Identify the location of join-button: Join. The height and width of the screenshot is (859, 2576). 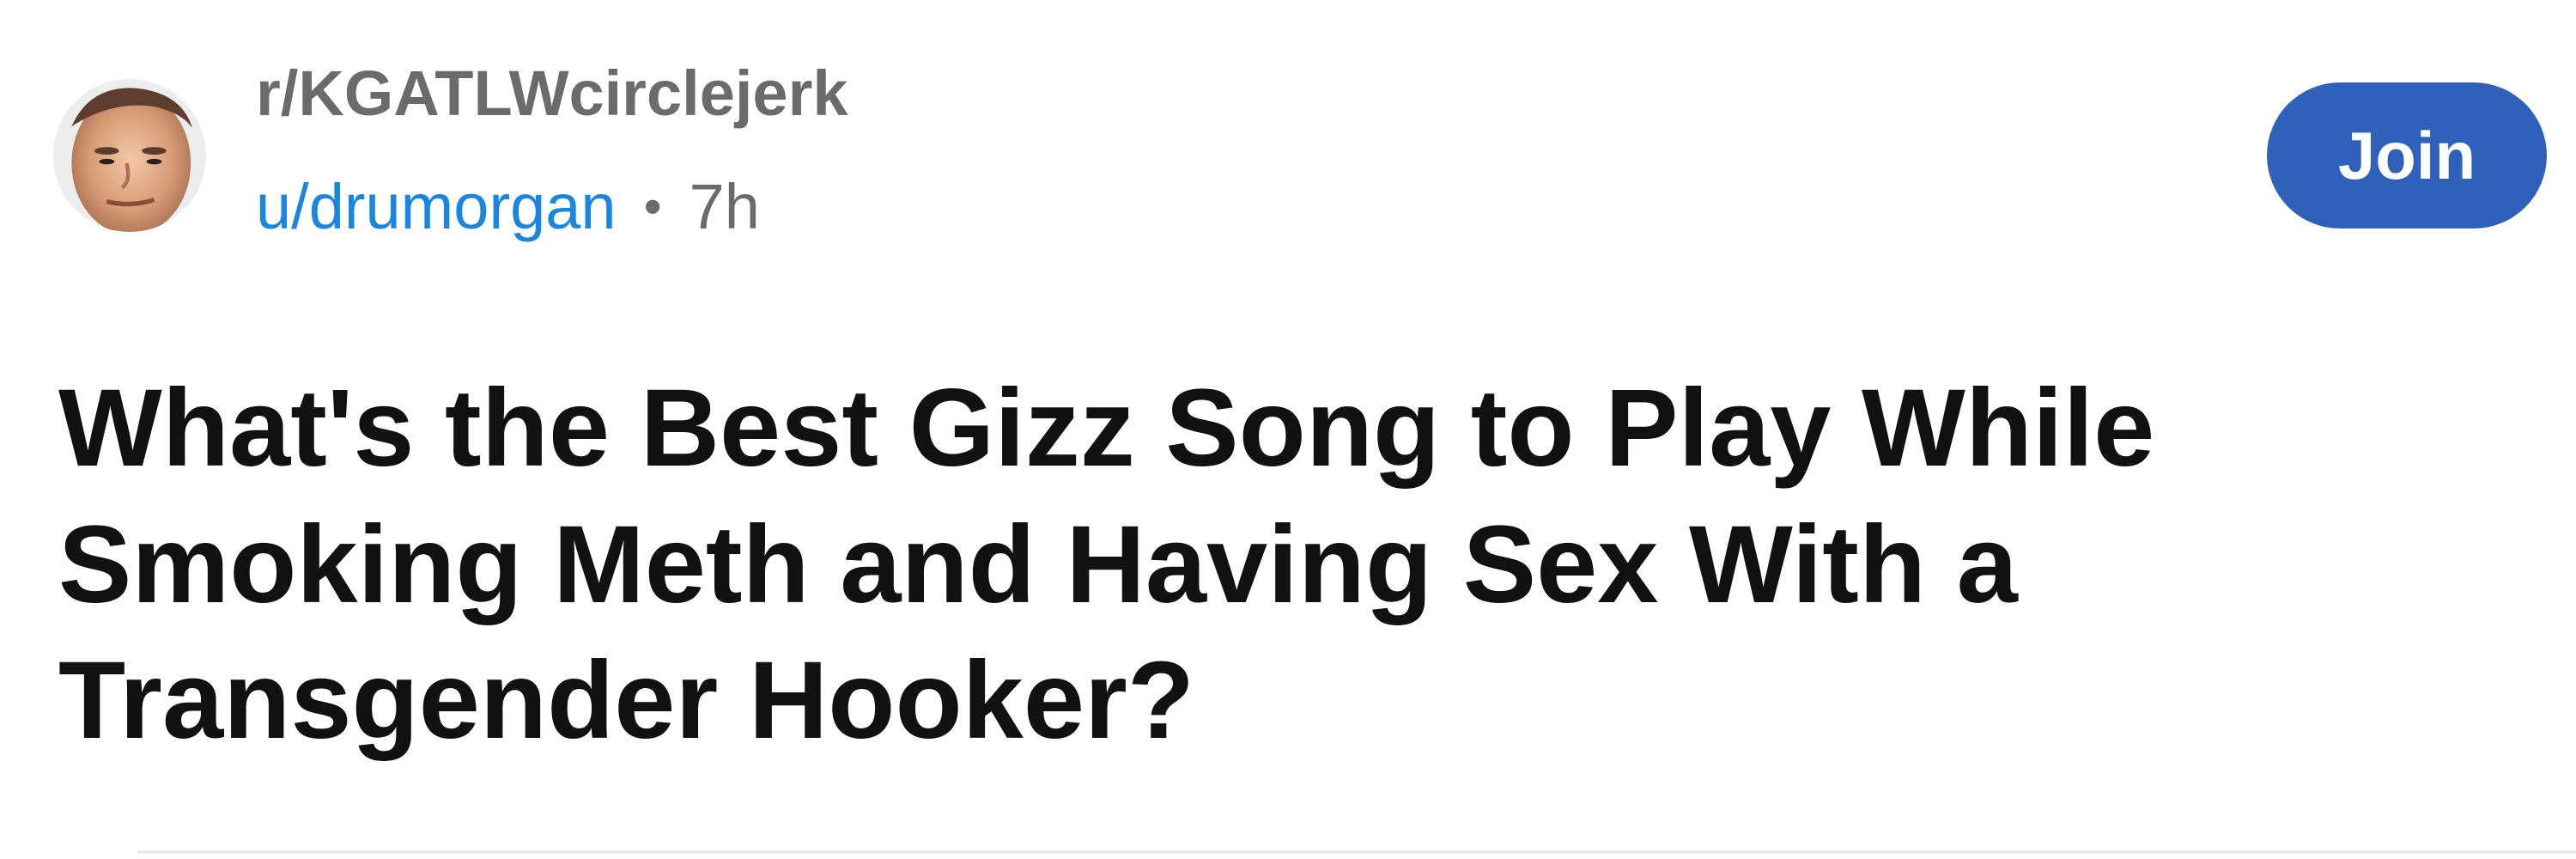
(2407, 155).